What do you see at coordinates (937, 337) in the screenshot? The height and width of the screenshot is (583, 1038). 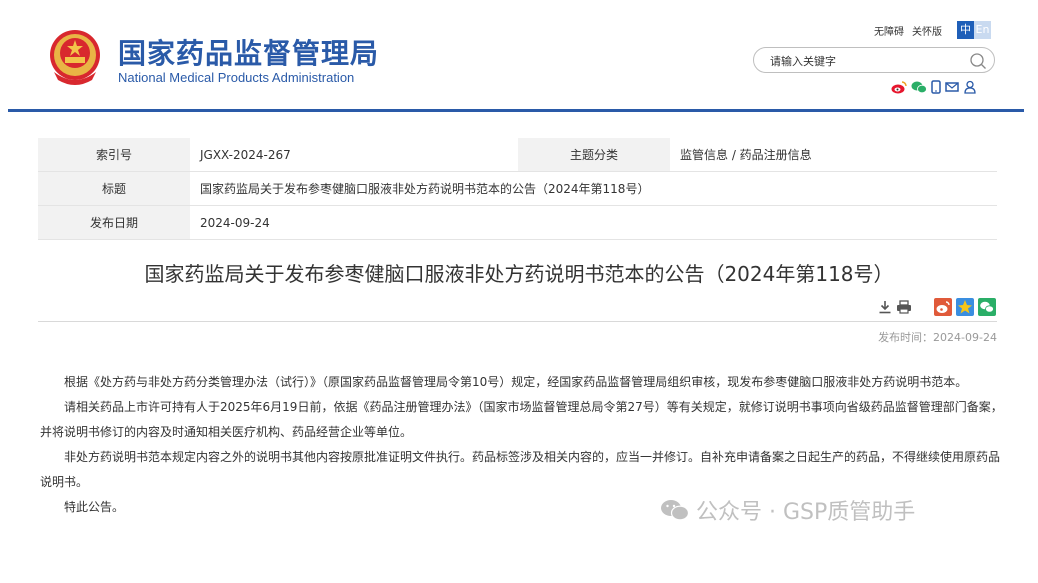 I see `publish-time: 发布时间：2024-09-24` at bounding box center [937, 337].